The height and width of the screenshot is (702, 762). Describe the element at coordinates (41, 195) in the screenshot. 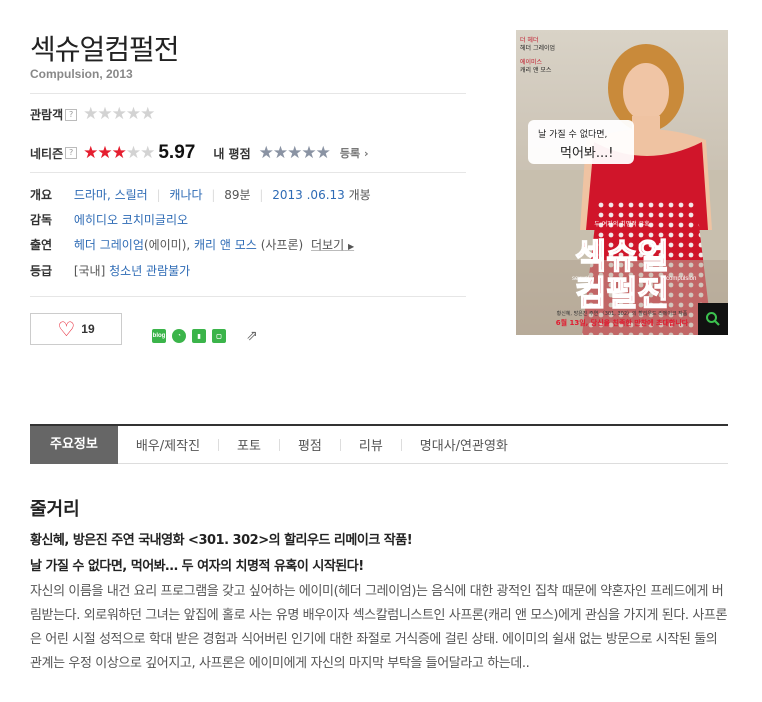

I see `overview-label: 개요` at that location.